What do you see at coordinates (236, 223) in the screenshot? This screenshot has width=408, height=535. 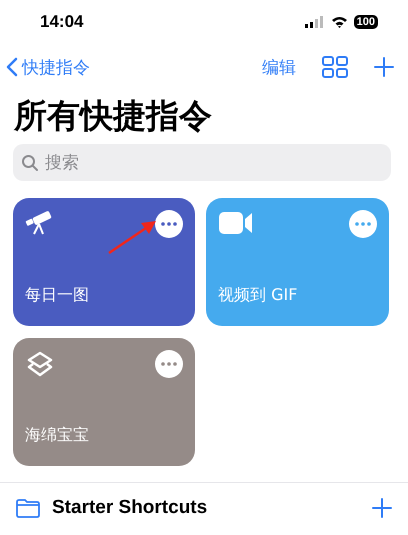 I see `video-camera-icon` at bounding box center [236, 223].